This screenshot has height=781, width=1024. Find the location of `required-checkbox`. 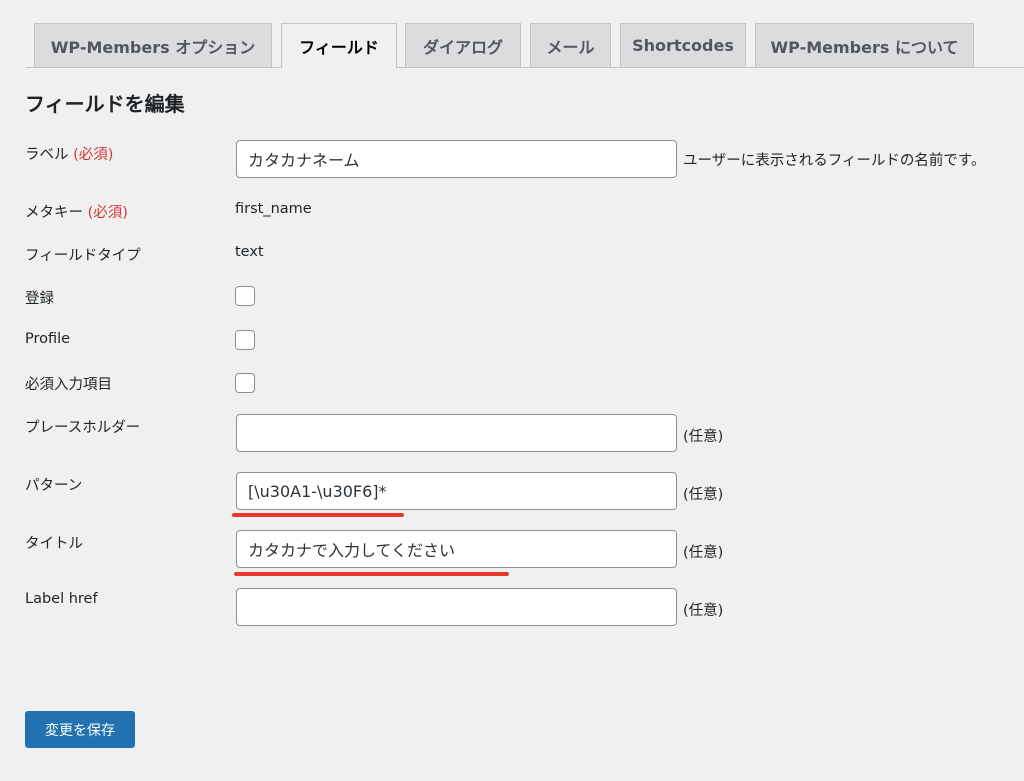

required-checkbox is located at coordinates (245, 383).